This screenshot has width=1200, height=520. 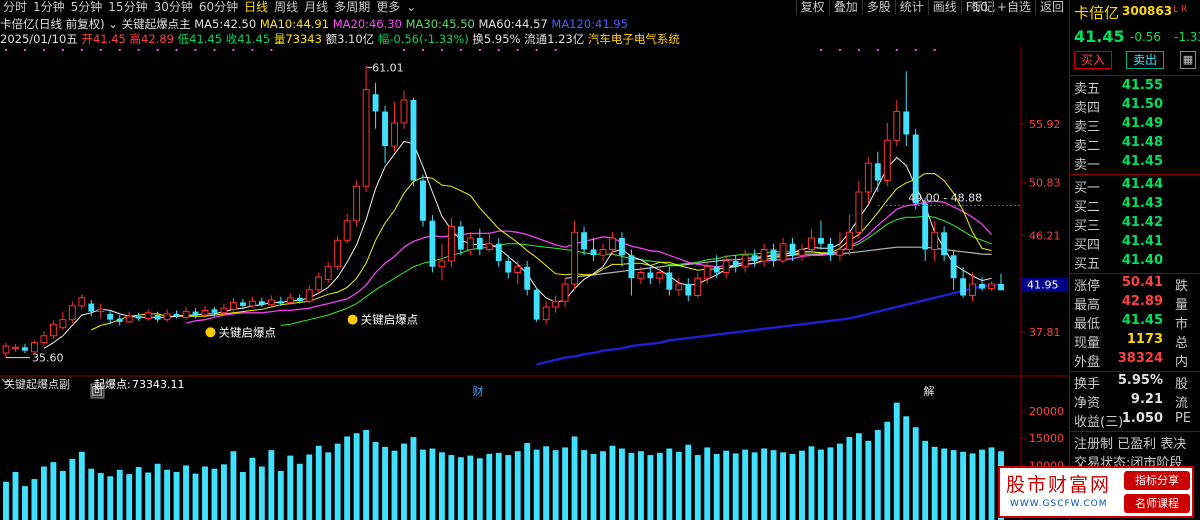 I want to click on sector-name: 汽车电子电气系统, so click(x=634, y=39).